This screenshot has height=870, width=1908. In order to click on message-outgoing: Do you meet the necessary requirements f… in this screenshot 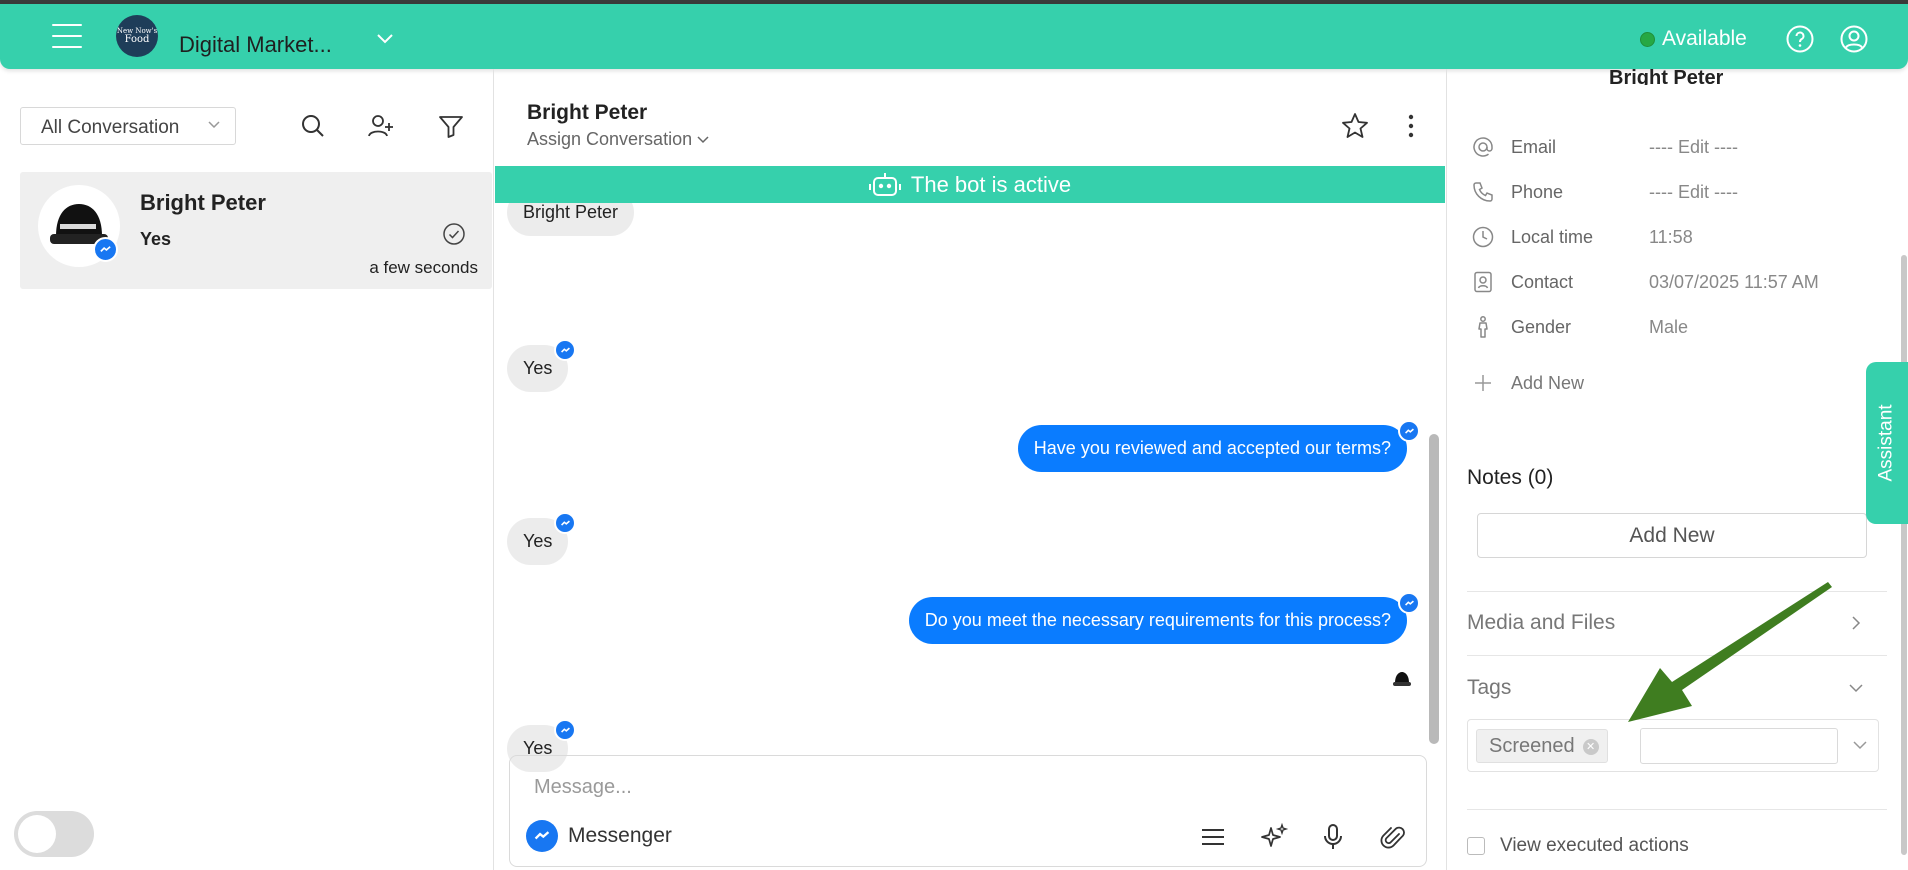, I will do `click(1157, 620)`.